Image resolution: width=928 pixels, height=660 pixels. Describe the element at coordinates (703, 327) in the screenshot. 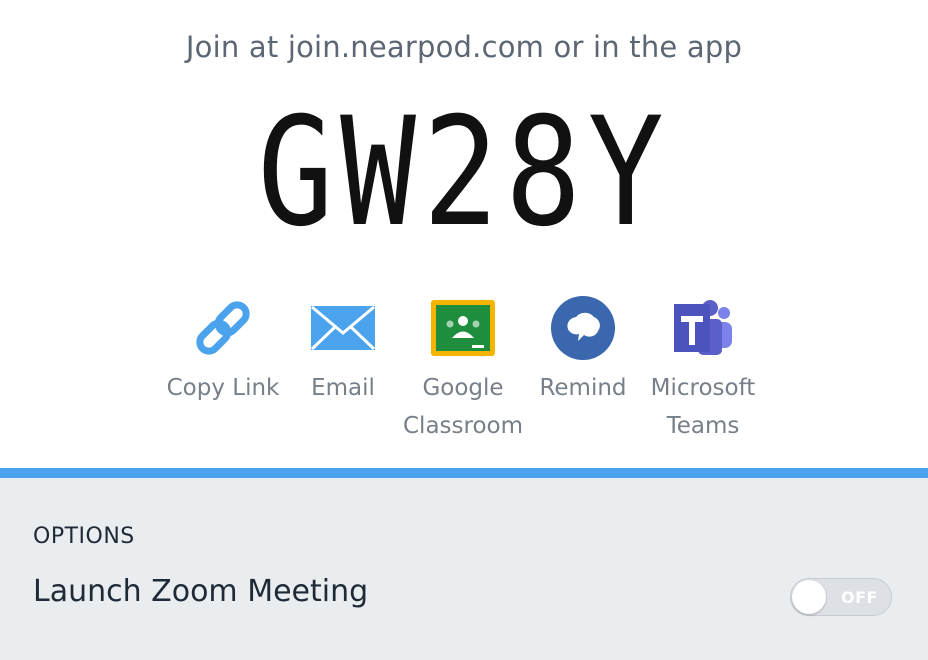

I see `microsoft-teams-icon` at that location.